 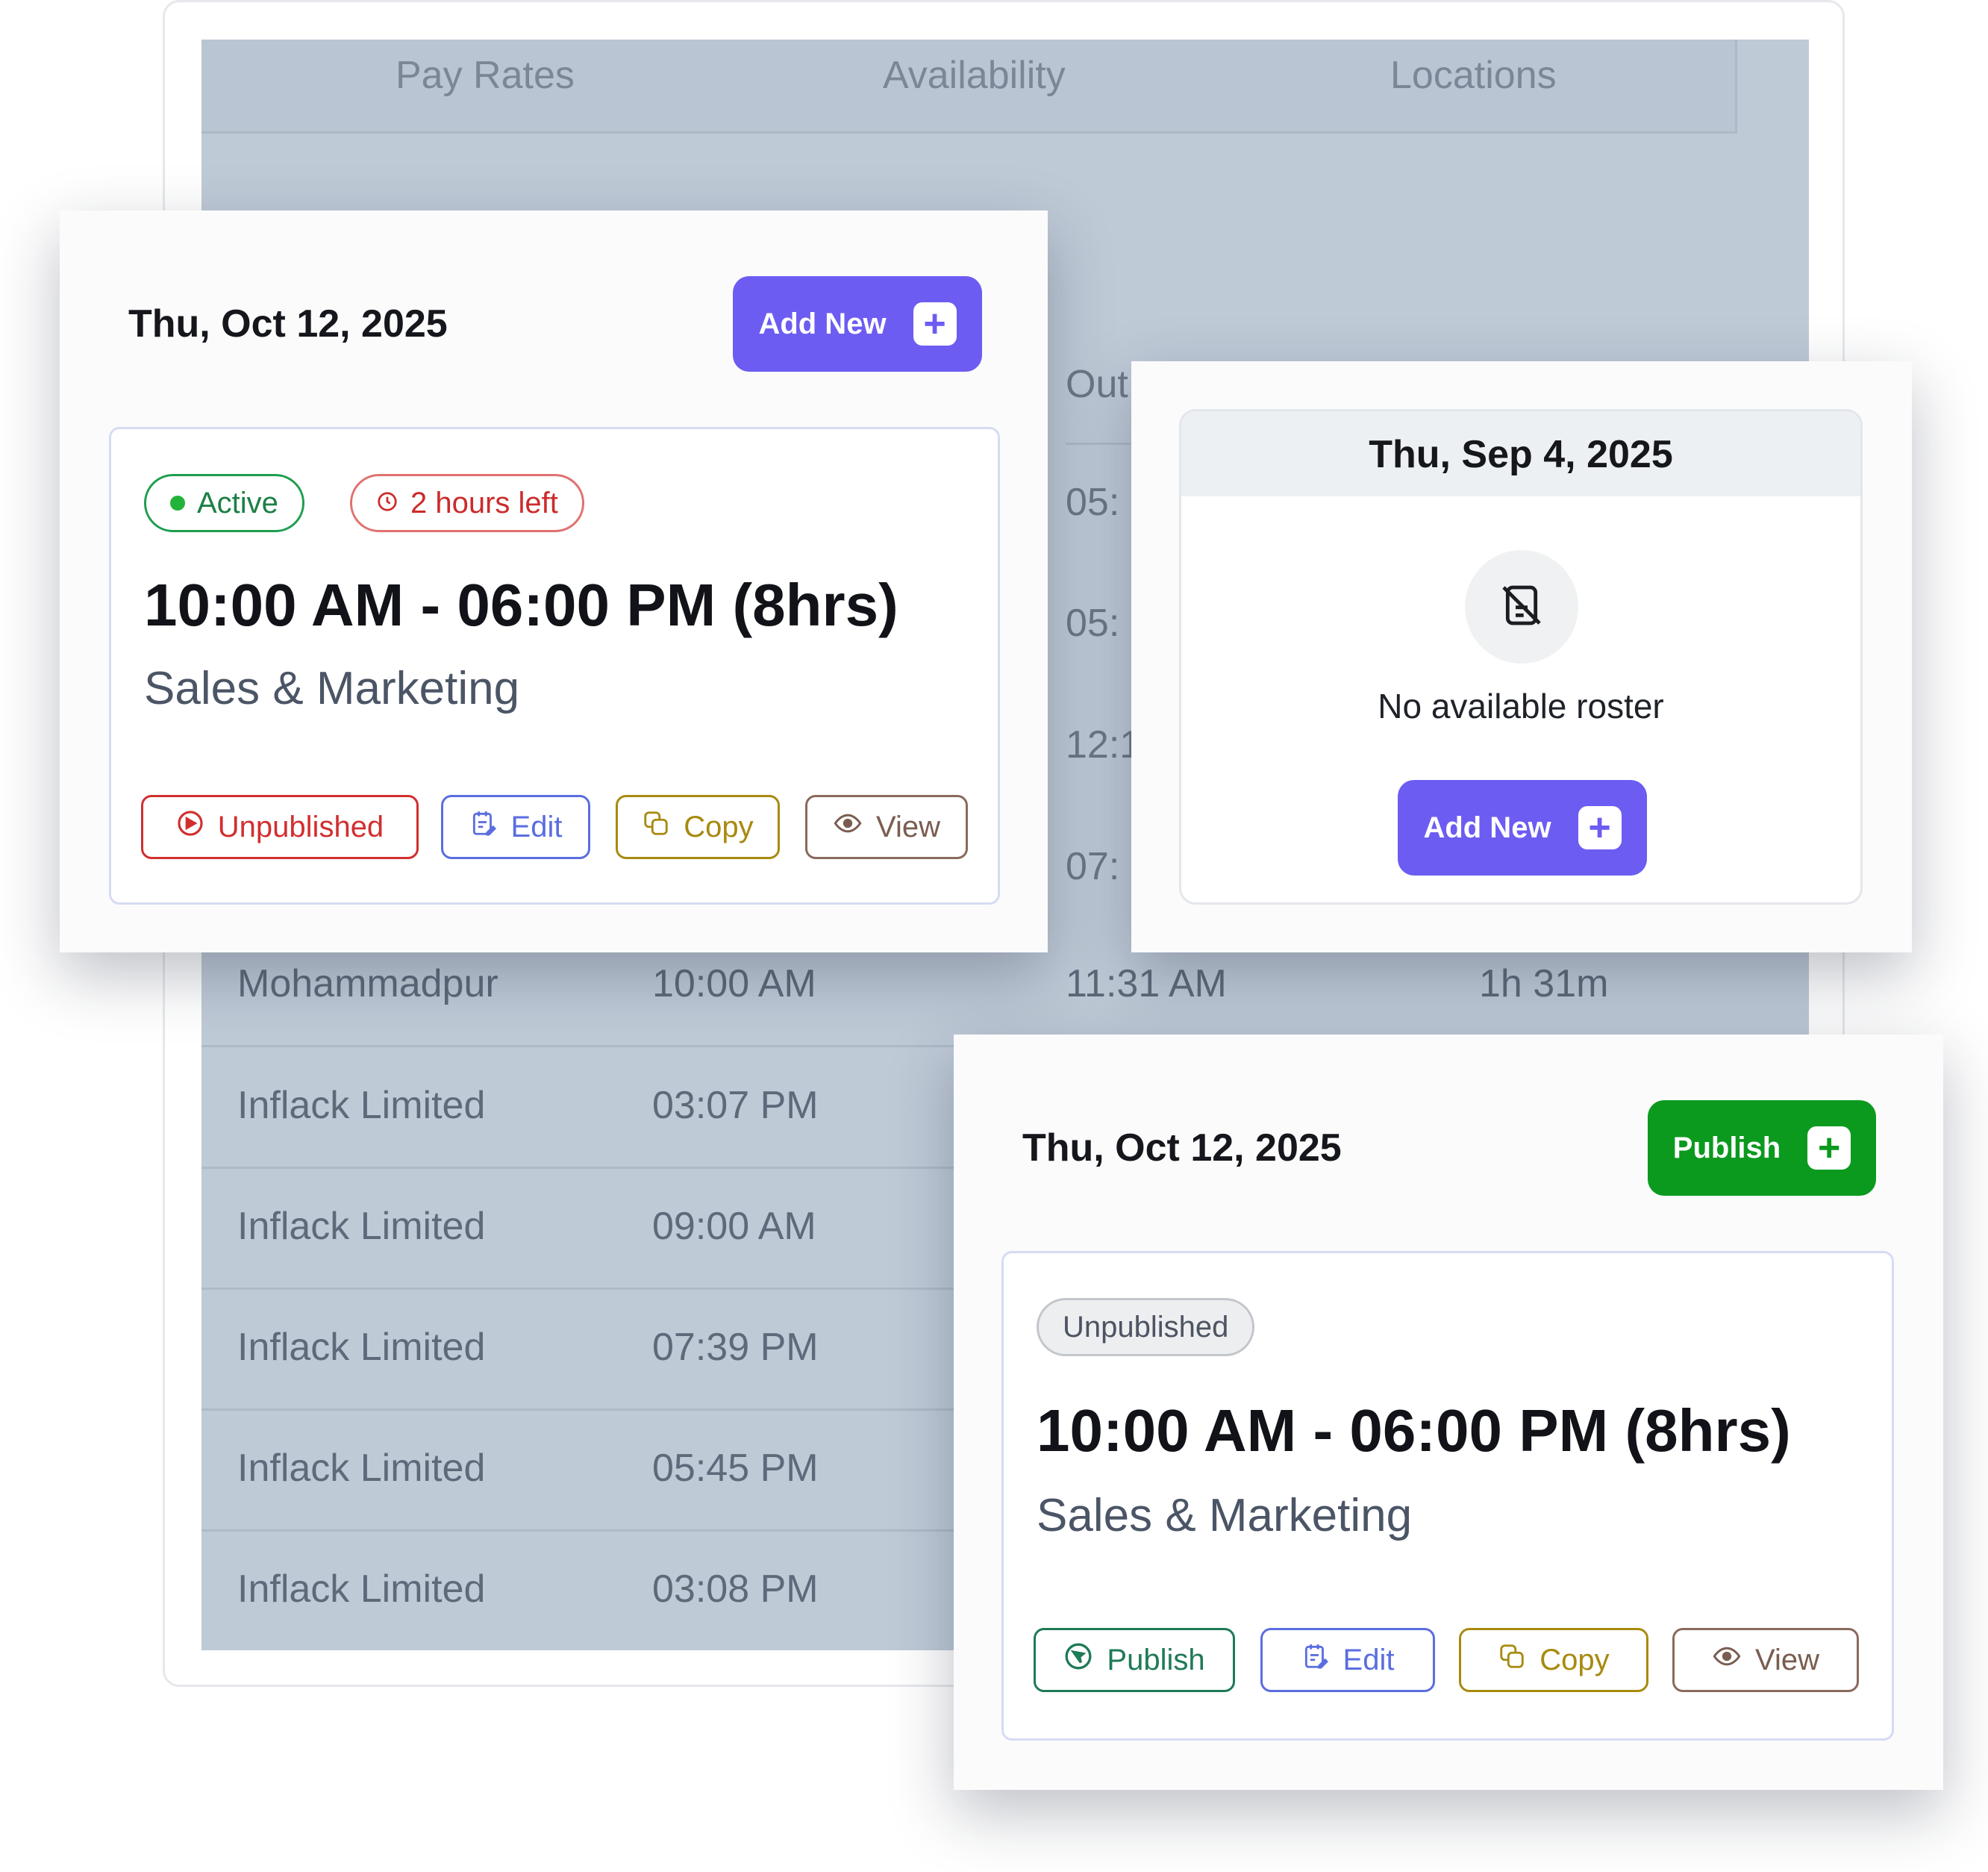 I want to click on tab-bar: Pay Rates Availability Locations, so click(x=969, y=87).